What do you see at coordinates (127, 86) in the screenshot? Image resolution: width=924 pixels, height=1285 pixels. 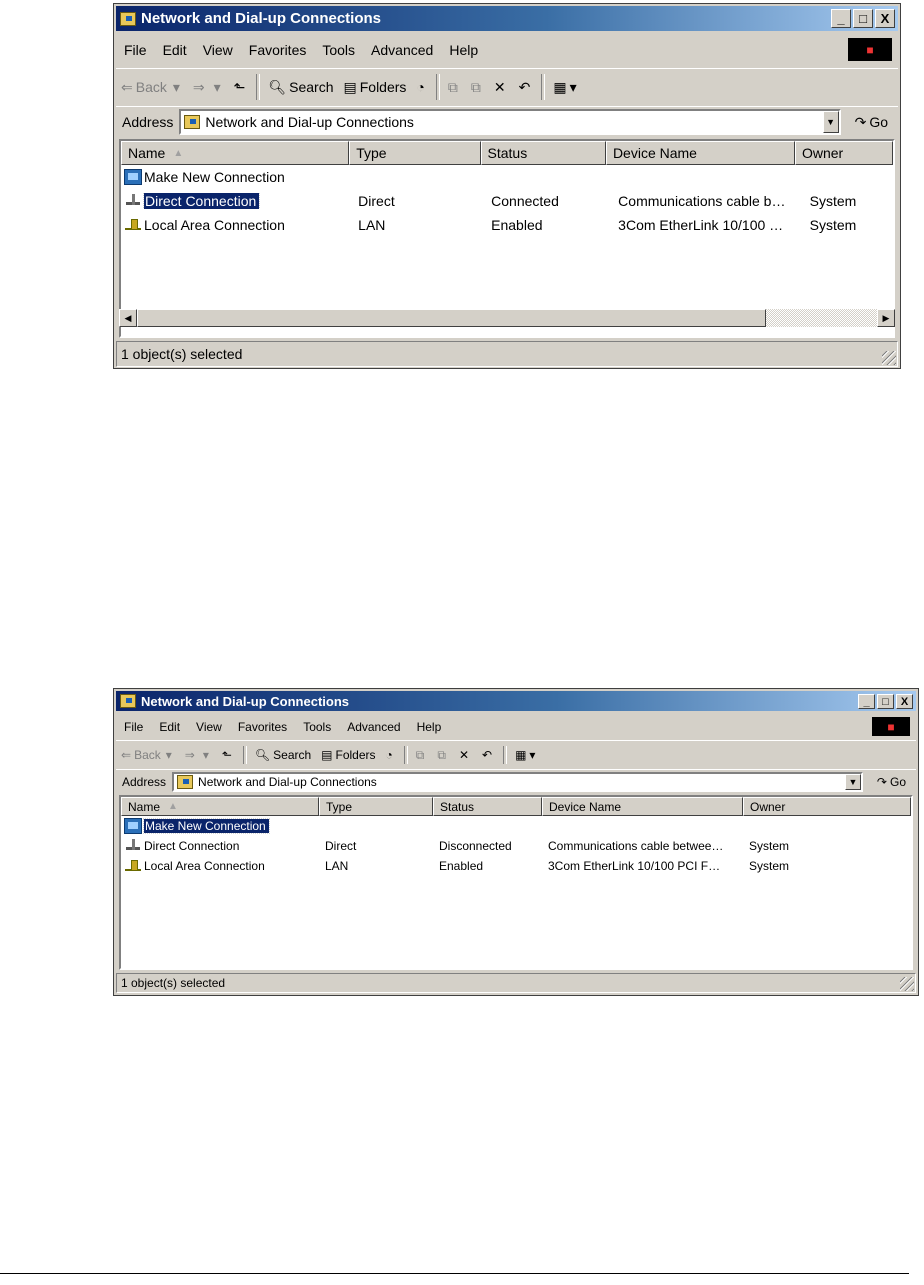 I see `back-arrow-icon: ⇐` at bounding box center [127, 86].